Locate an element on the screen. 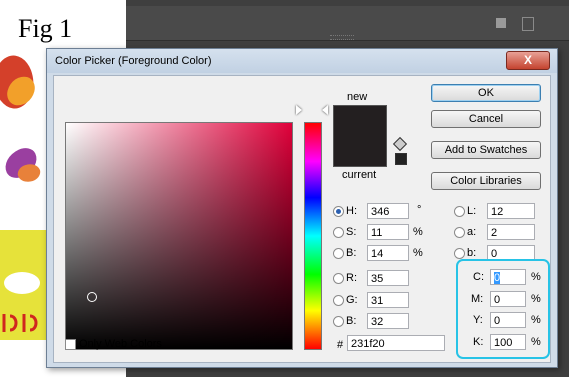 This screenshot has height=377, width=569. magenta-input: 0 is located at coordinates (508, 299).